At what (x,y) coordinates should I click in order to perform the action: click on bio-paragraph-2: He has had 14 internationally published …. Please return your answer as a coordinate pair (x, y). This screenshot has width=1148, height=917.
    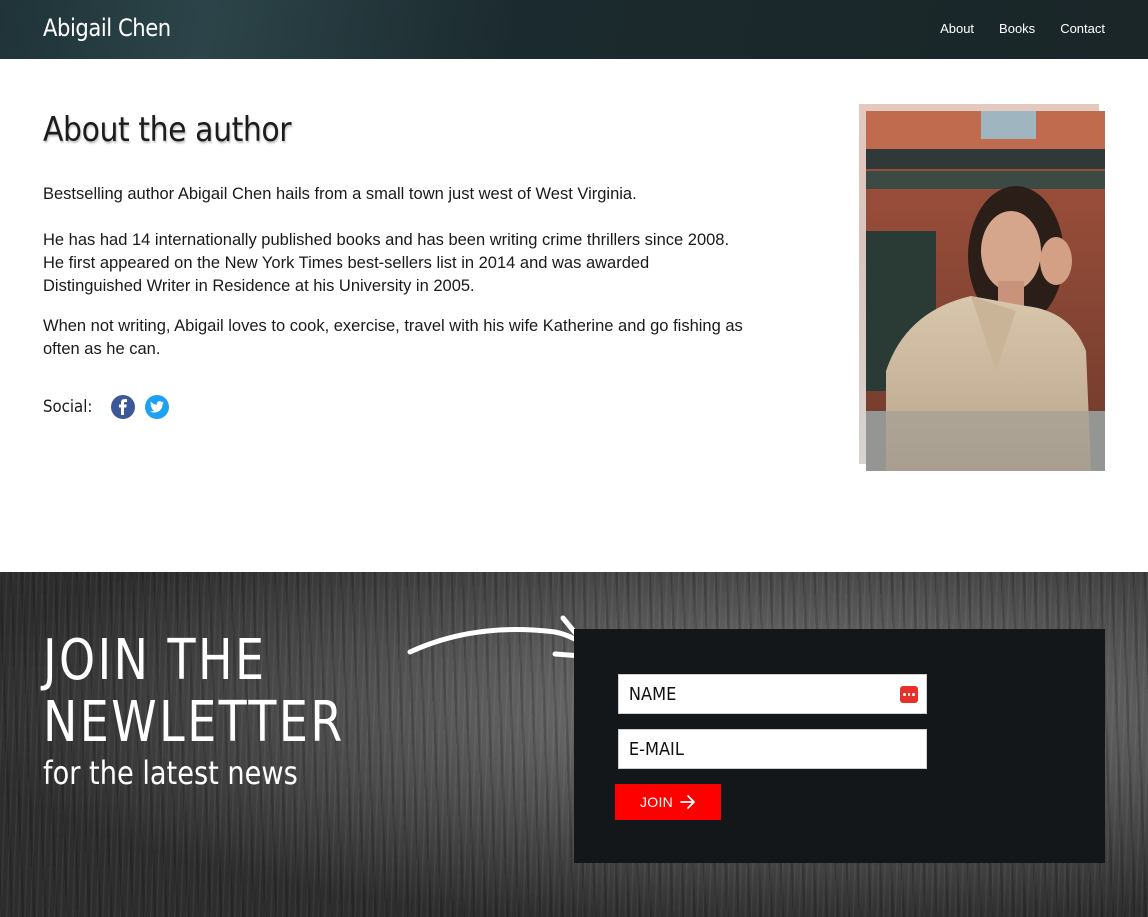
    Looking at the image, I should click on (386, 263).